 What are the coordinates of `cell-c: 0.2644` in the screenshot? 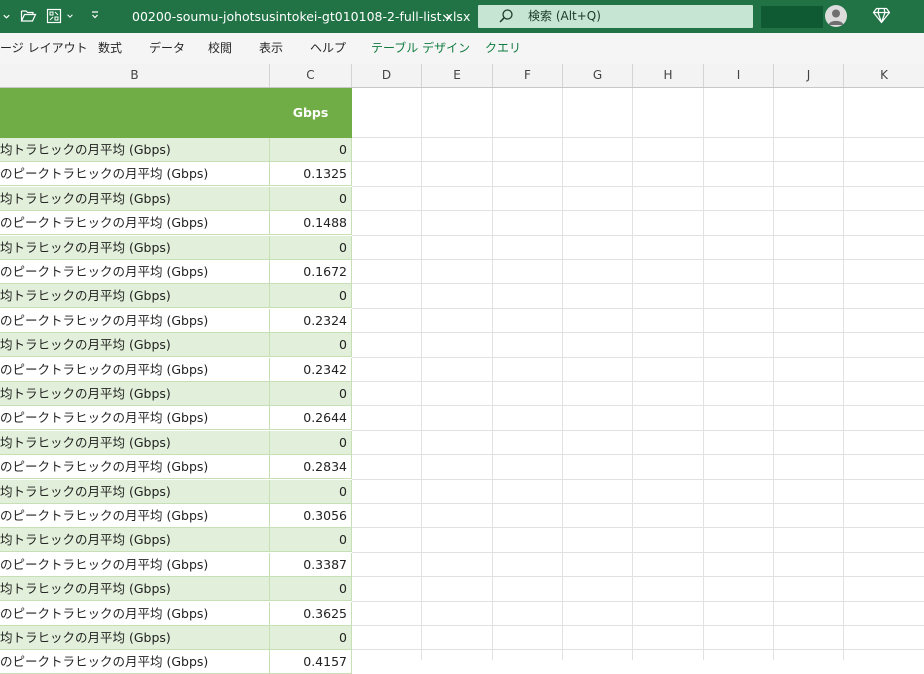 It's located at (311, 418).